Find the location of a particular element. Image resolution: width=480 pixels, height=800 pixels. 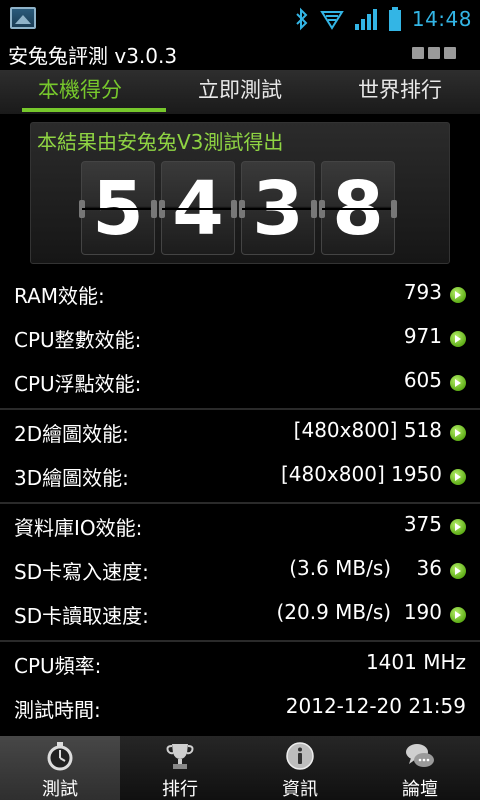

result-value: 2012-12-20 21:59 is located at coordinates (375, 706).